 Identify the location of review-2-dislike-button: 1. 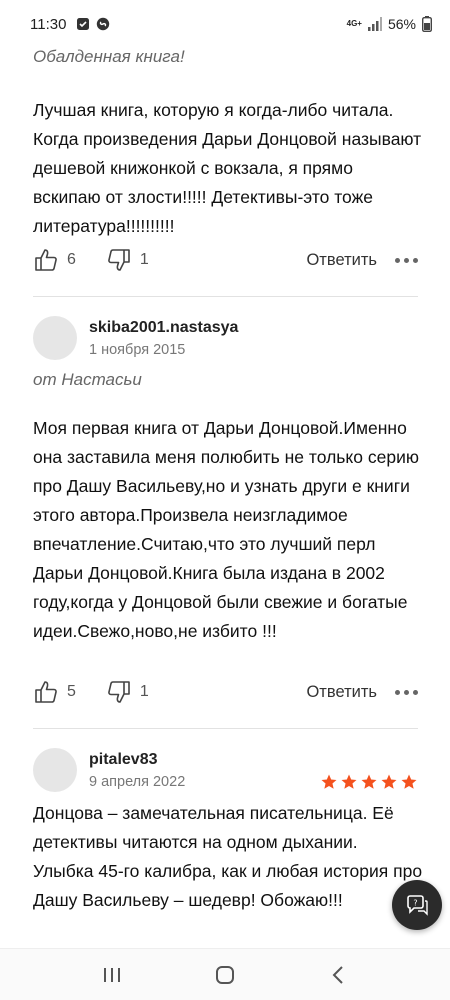
(127, 692).